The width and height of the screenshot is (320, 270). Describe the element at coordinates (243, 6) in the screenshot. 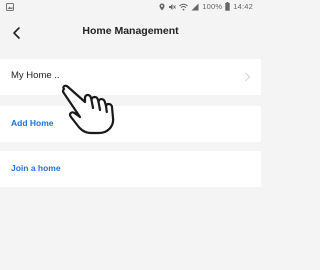

I see `clock: 14:42` at that location.